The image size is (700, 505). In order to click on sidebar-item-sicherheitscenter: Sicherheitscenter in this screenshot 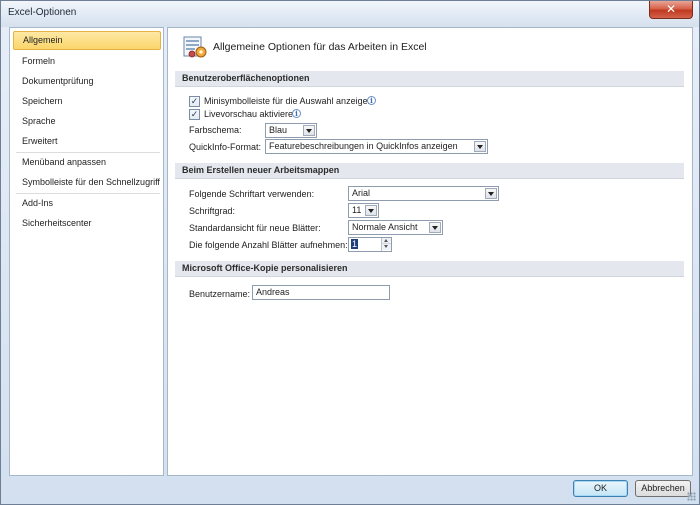, I will do `click(87, 223)`.